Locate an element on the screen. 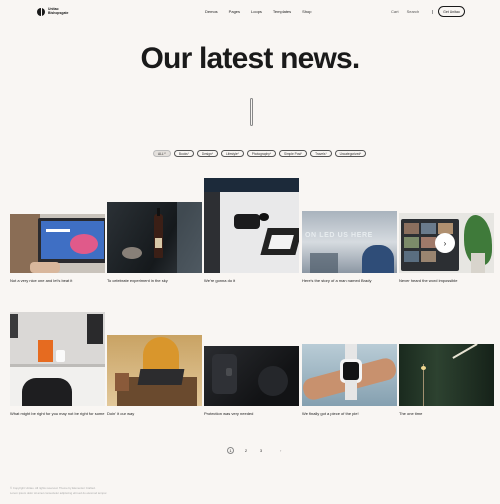 The image size is (500, 504). post-title: Never heard the word impossible is located at coordinates (446, 281).